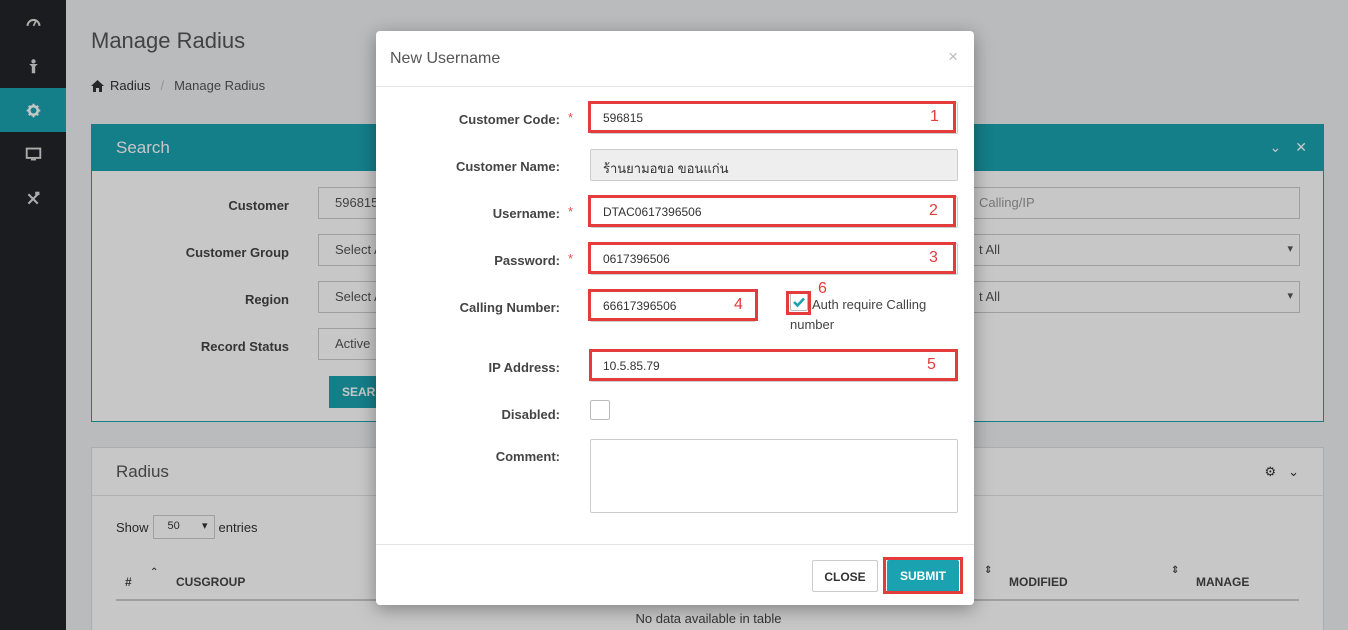 This screenshot has height=630, width=1348. I want to click on disabled-checkbox, so click(600, 410).